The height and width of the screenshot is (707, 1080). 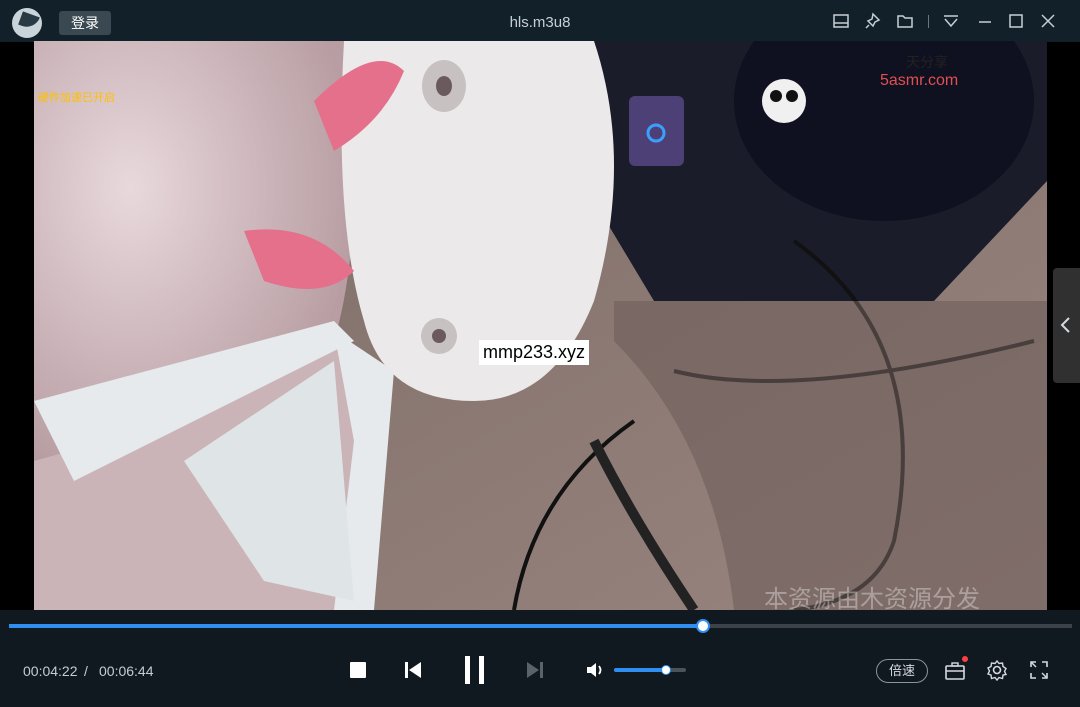 What do you see at coordinates (872, 598) in the screenshot?
I see `bottom-watermark: 本资源由木资源分发` at bounding box center [872, 598].